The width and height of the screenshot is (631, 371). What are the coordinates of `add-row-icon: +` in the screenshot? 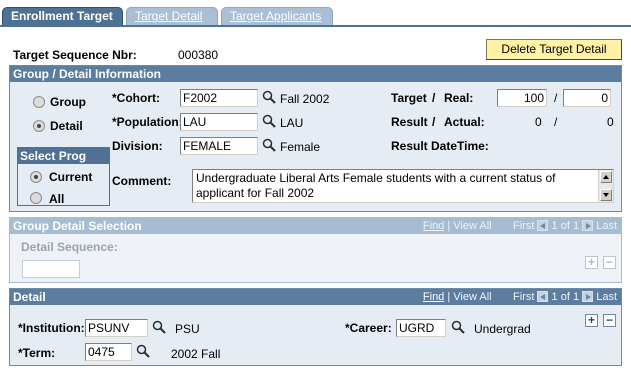 It's located at (591, 262).